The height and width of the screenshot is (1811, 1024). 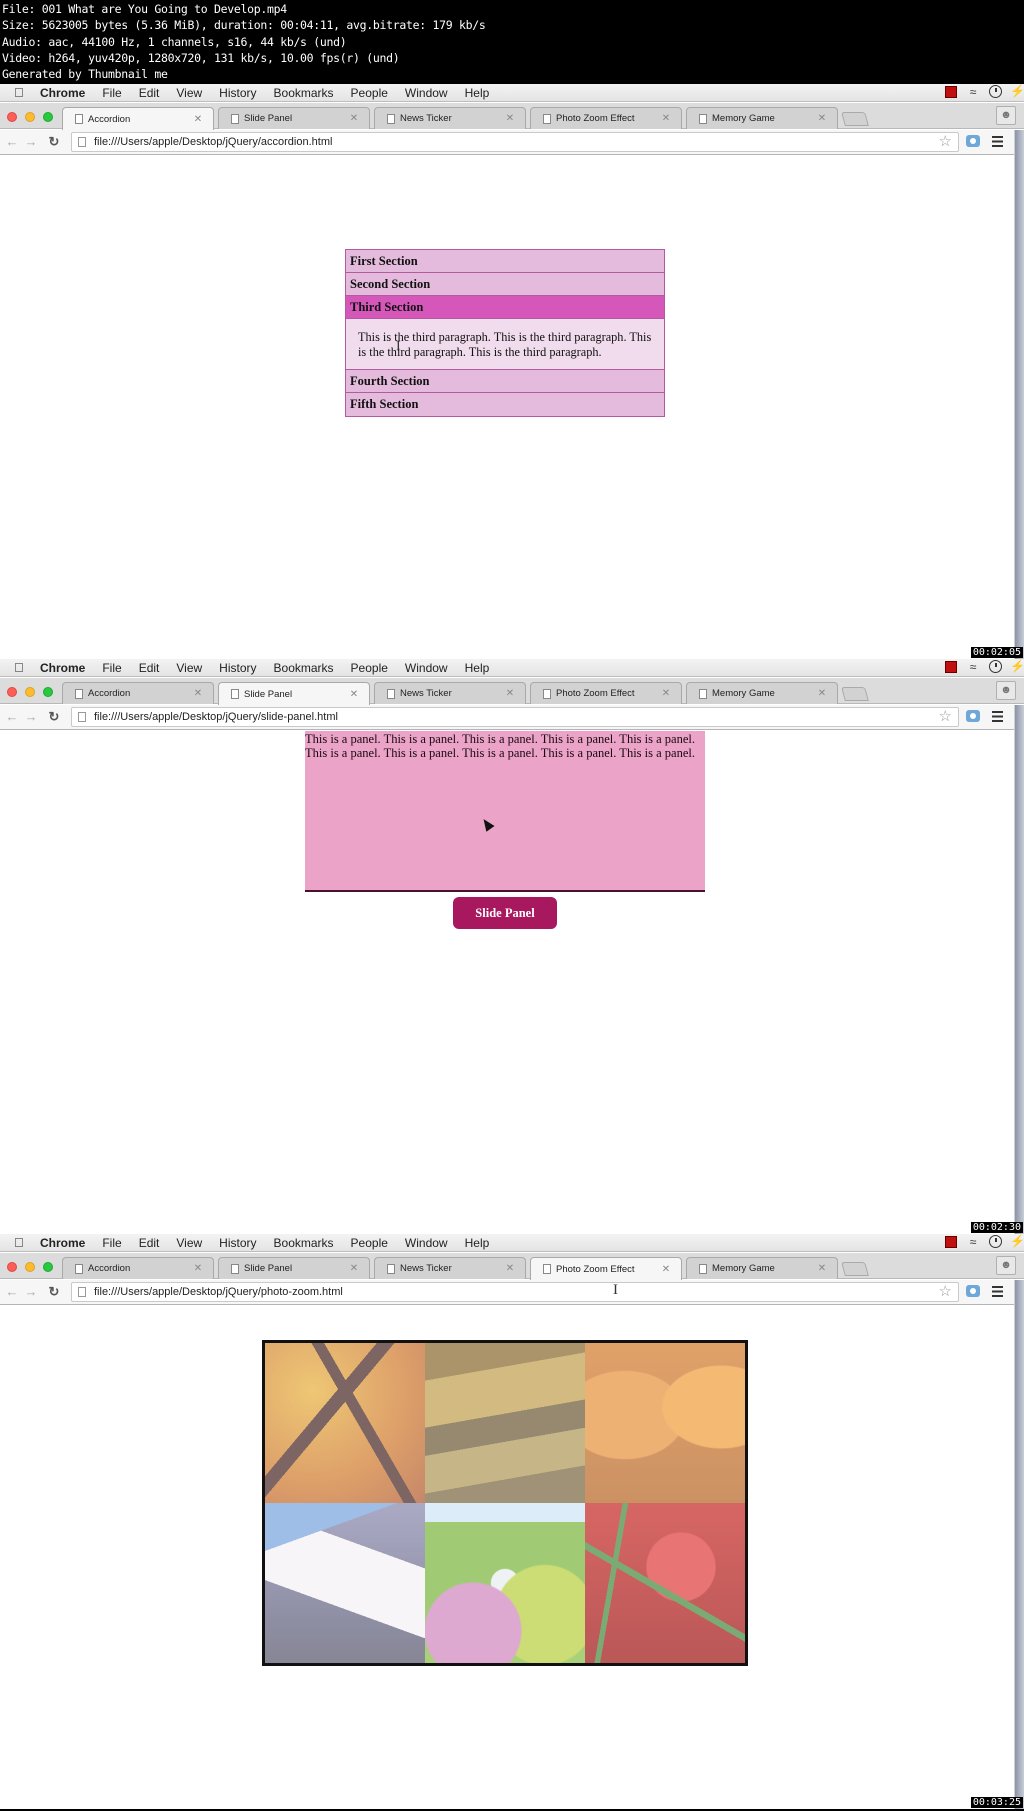 What do you see at coordinates (665, 1423) in the screenshot?
I see `photo-pumpkins` at bounding box center [665, 1423].